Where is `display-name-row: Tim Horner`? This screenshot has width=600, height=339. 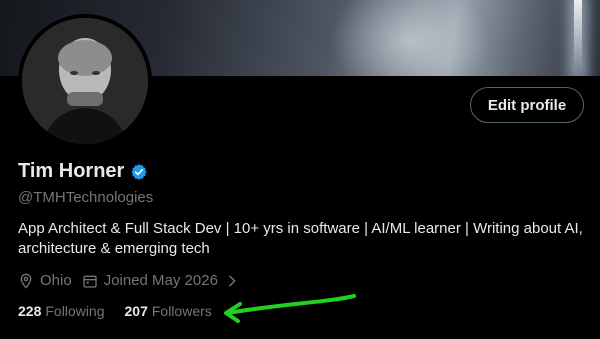 display-name-row: Tim Horner is located at coordinates (83, 171).